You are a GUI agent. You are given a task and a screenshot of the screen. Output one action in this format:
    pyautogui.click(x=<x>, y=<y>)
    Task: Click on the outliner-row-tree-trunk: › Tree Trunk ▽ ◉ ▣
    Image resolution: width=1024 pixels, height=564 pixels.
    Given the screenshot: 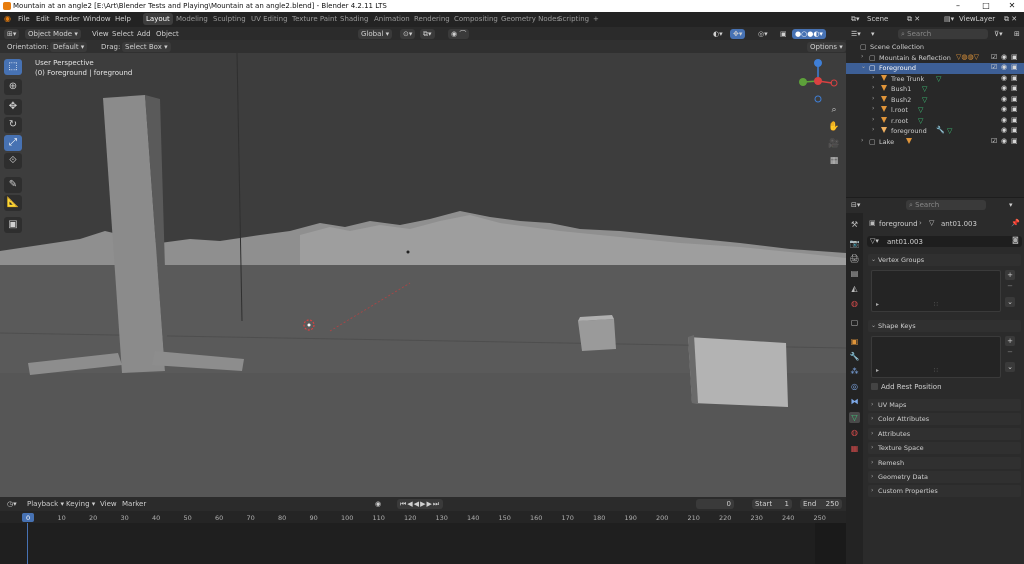 What is the action you would take?
    pyautogui.click(x=935, y=79)
    